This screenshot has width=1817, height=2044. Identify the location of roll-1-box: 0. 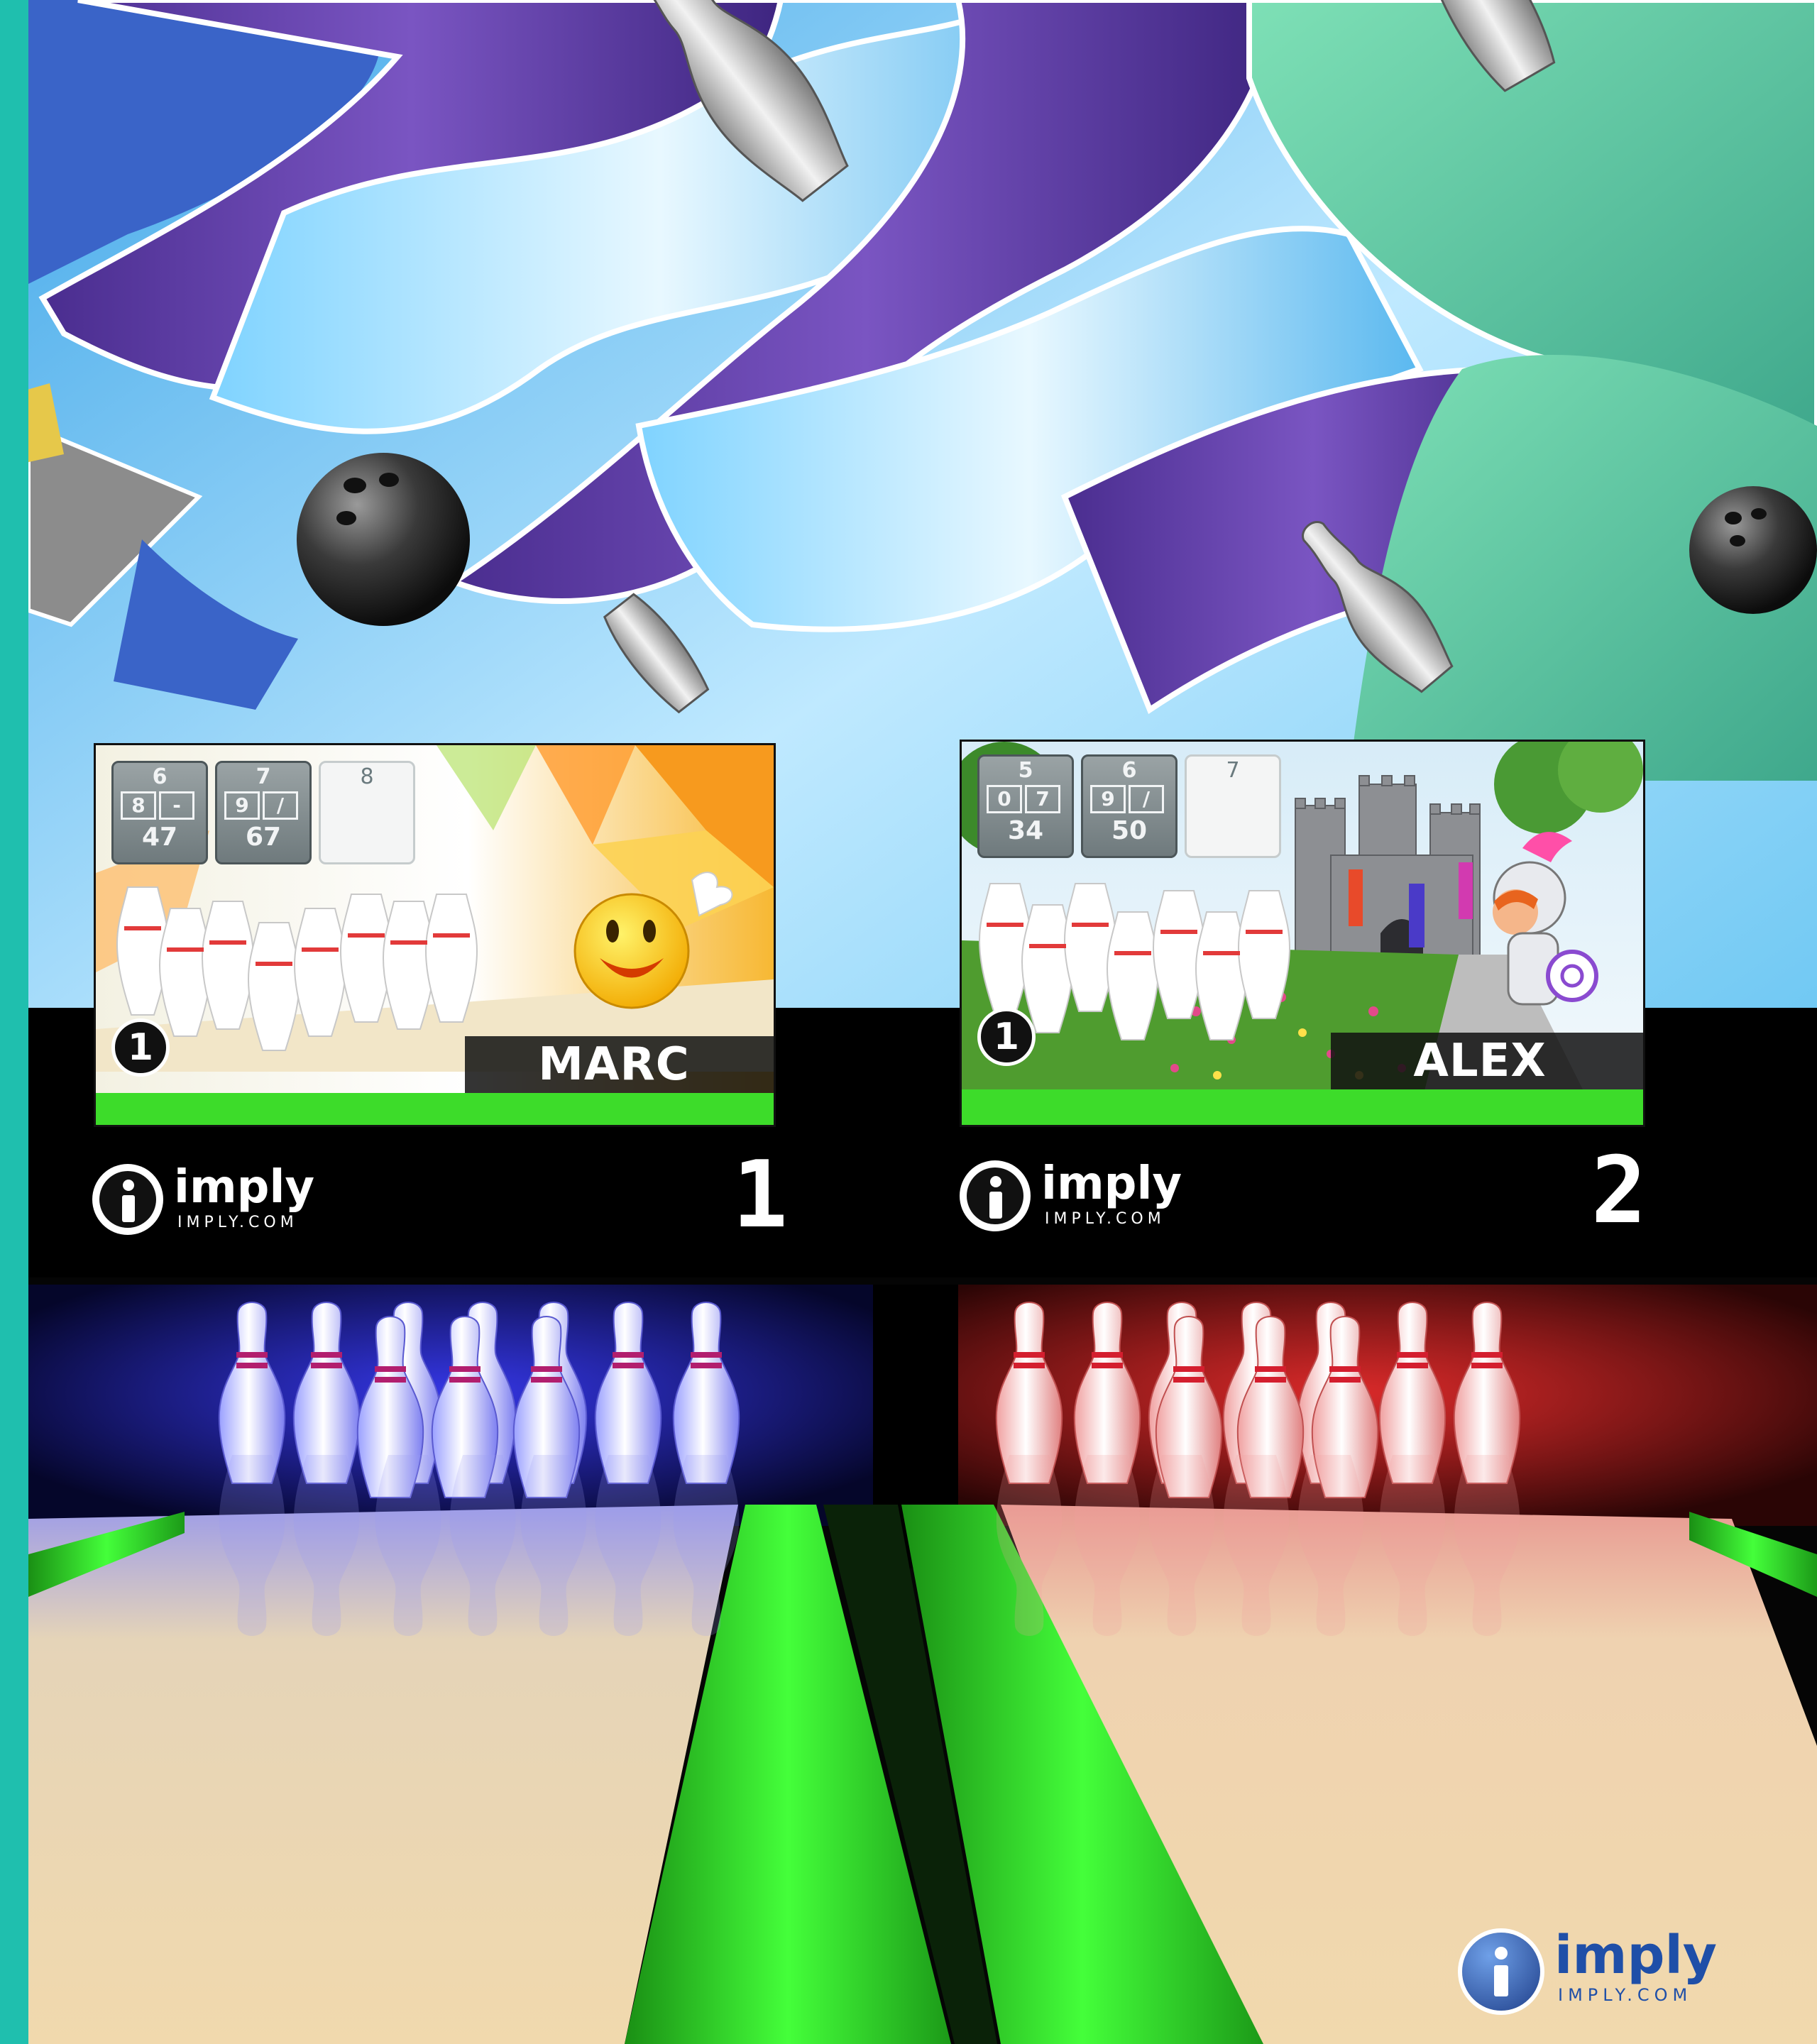
(1004, 799).